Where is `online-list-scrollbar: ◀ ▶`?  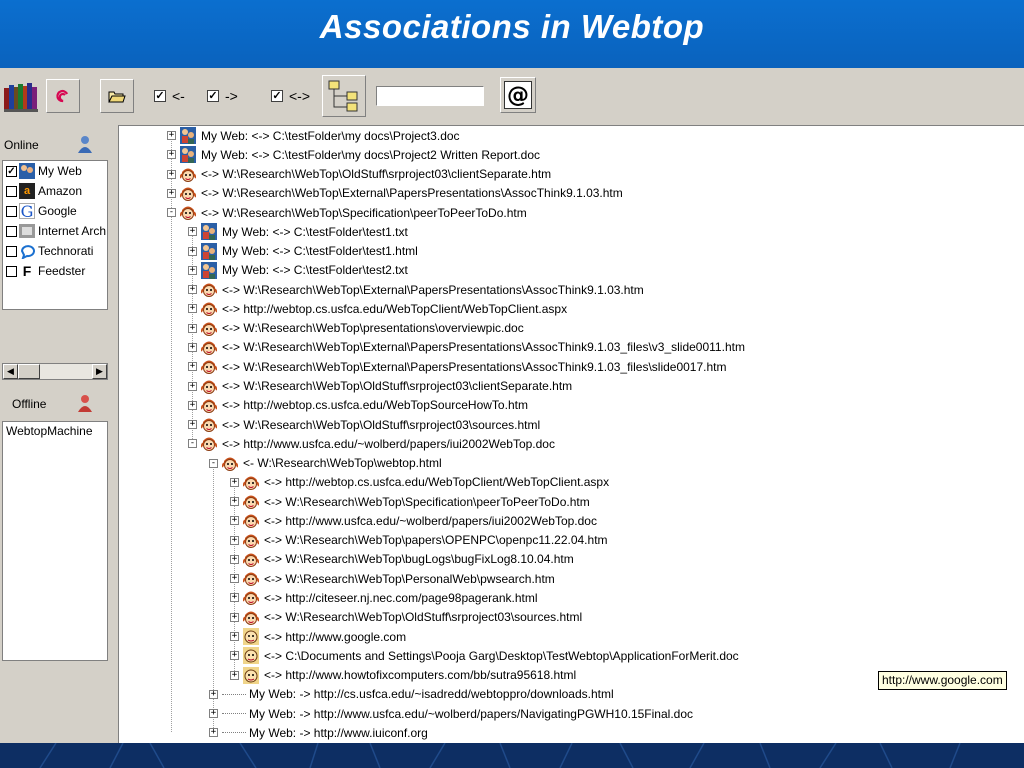 online-list-scrollbar: ◀ ▶ is located at coordinates (55, 371).